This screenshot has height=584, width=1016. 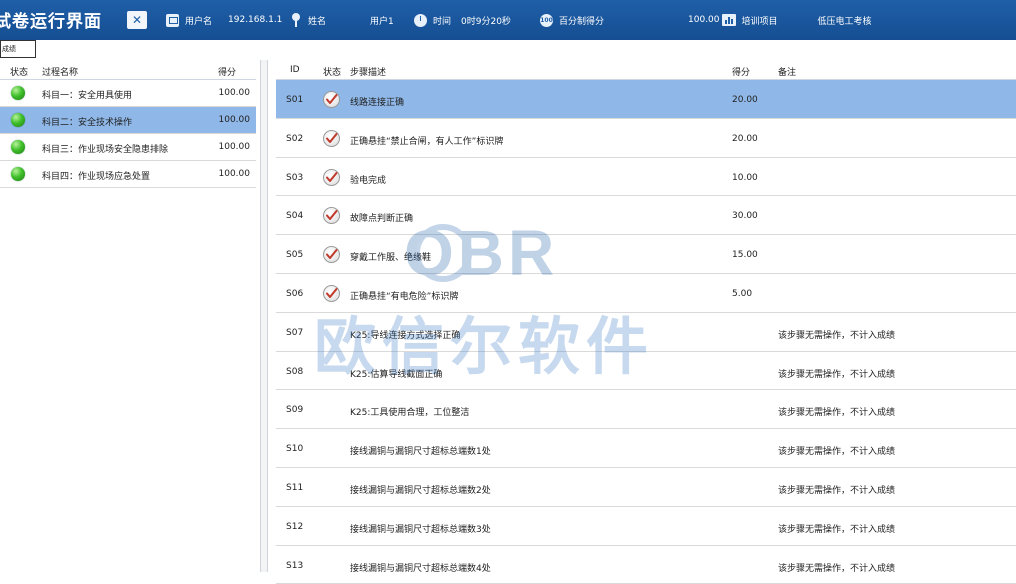 I want to click on score-field: 100 百分制得分 100.00 培训项目 低压电工考核, so click(x=706, y=20).